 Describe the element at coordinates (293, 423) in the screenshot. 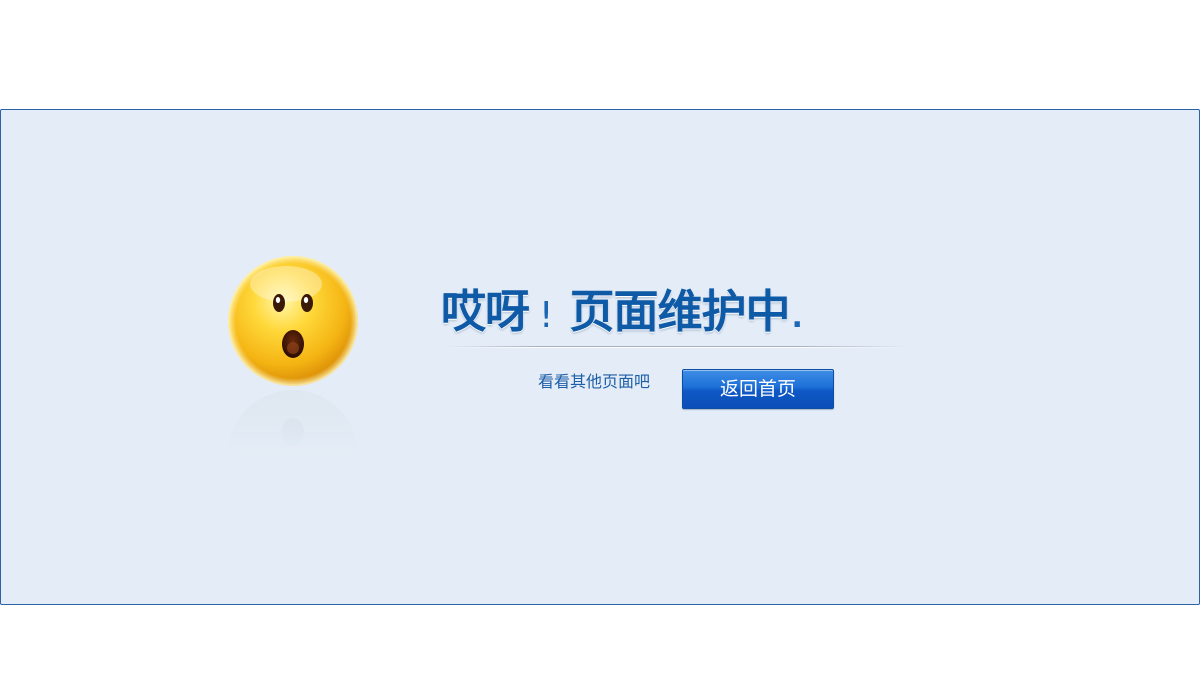

I see `illustration-reflection` at that location.